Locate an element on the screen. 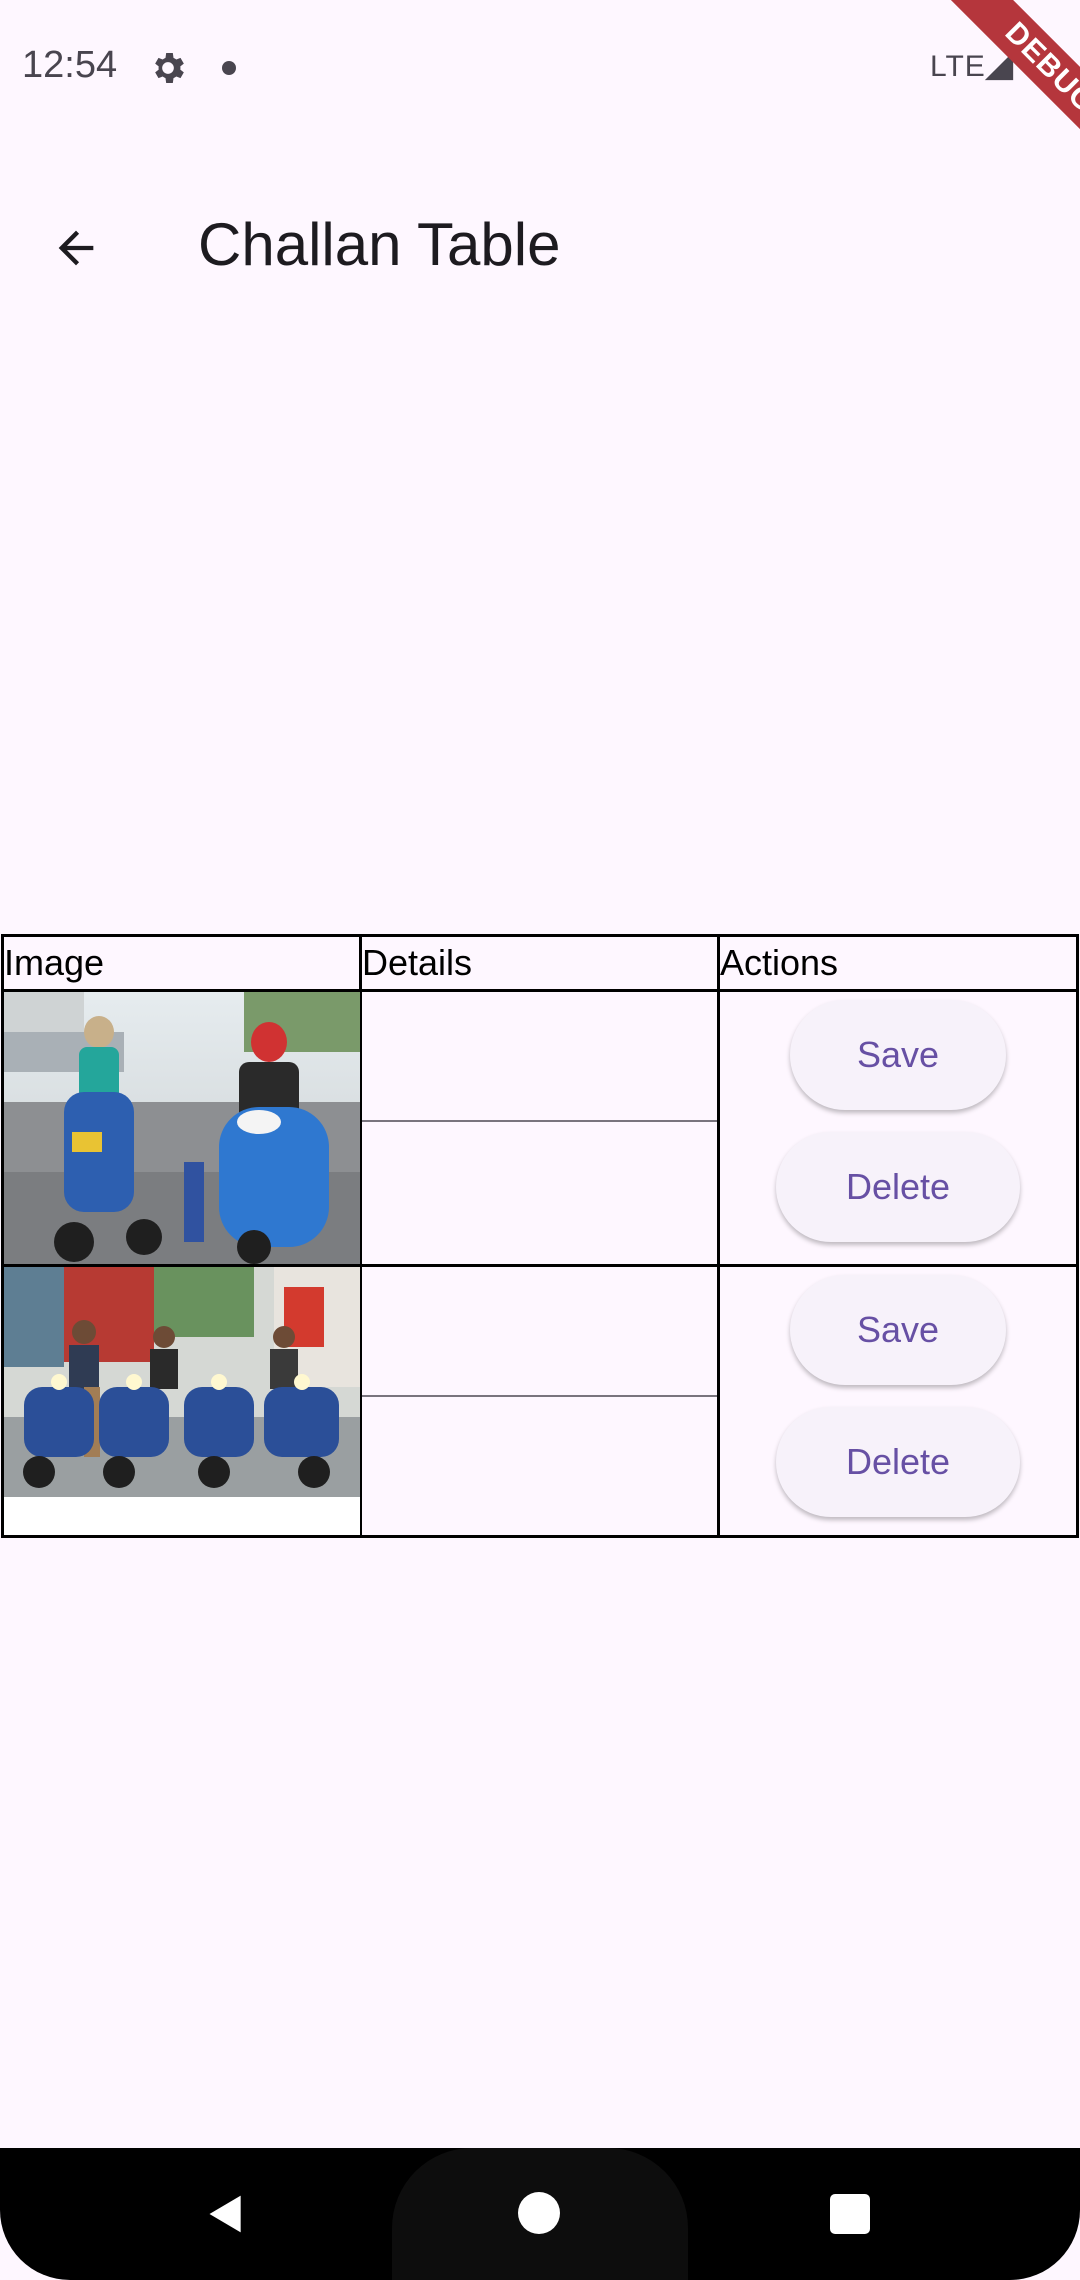  status-time: 12:54 is located at coordinates (70, 65).